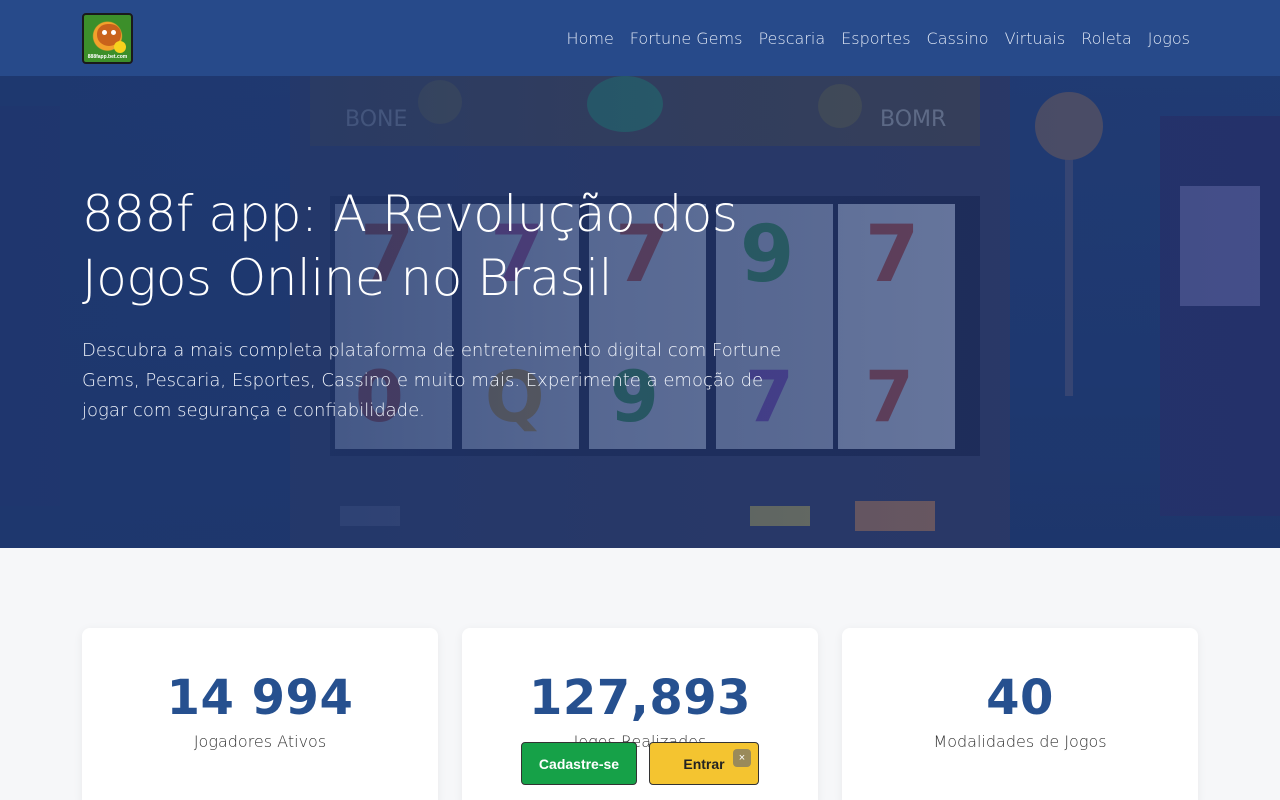 Image resolution: width=1280 pixels, height=800 pixels. I want to click on nav-cassino: Cassino, so click(958, 38).